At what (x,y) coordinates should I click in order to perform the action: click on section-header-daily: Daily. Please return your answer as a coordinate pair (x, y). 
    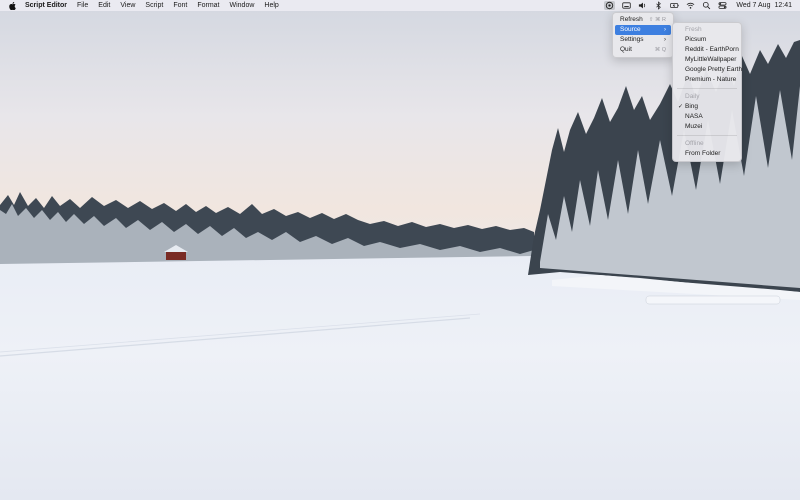
    Looking at the image, I should click on (692, 96).